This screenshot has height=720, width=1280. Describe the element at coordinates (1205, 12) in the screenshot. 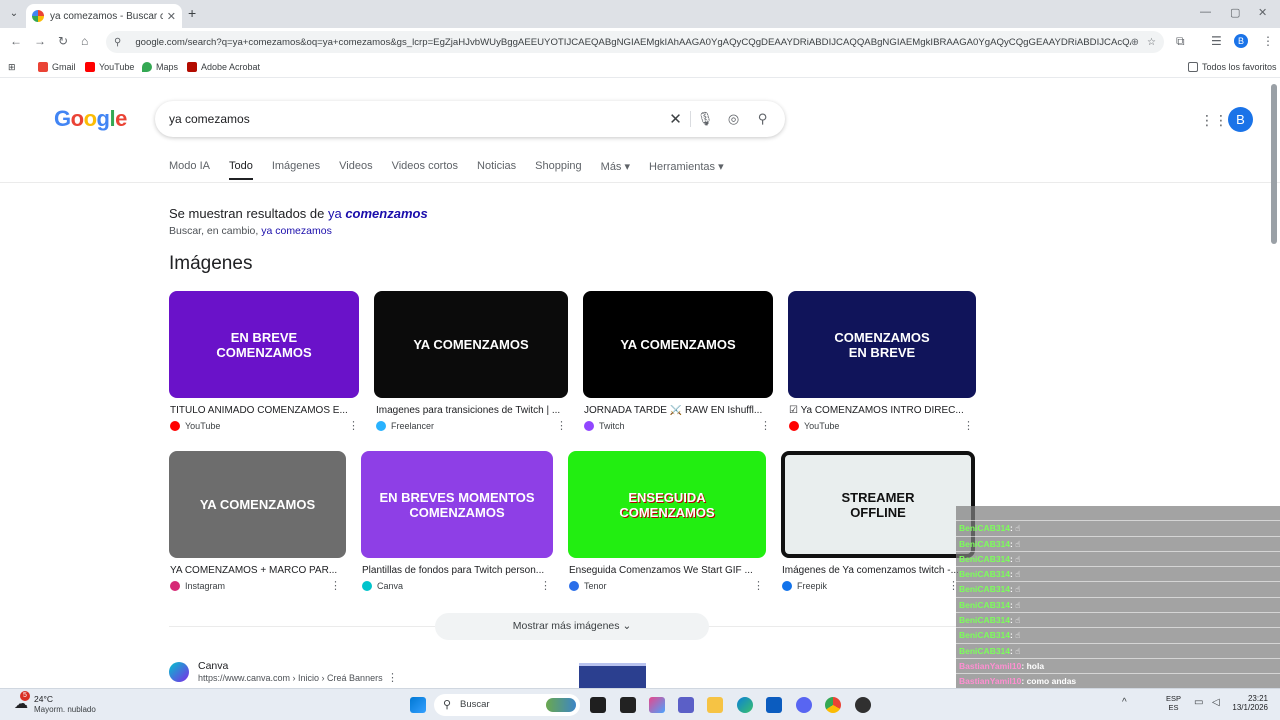

I see `minimize-icon: —` at that location.